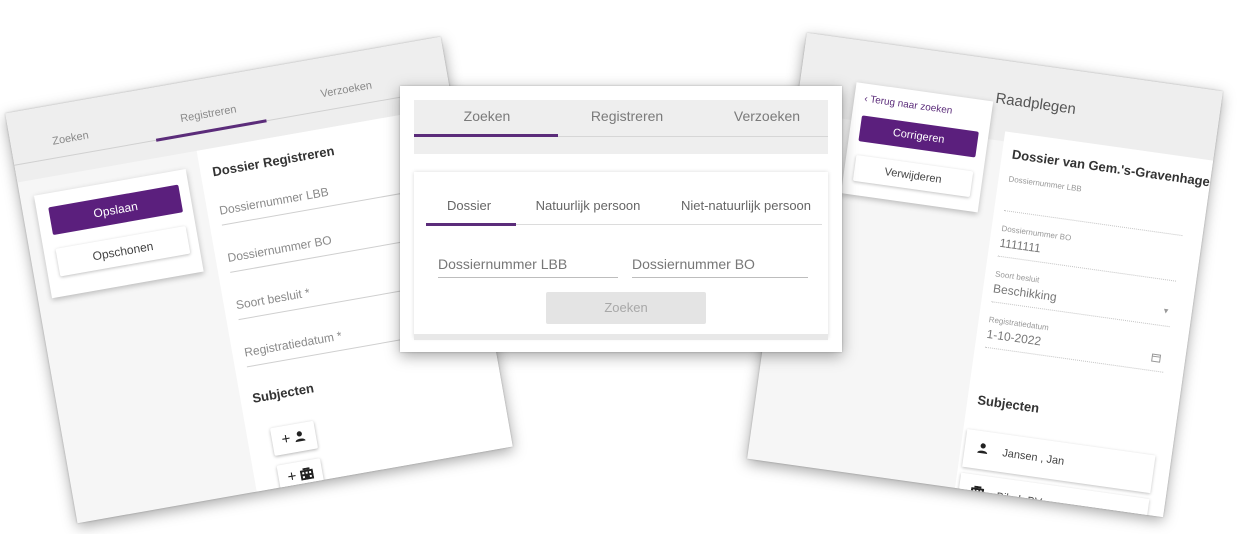  What do you see at coordinates (911, 105) in the screenshot?
I see `back-link-label: Terug naar zoeken` at bounding box center [911, 105].